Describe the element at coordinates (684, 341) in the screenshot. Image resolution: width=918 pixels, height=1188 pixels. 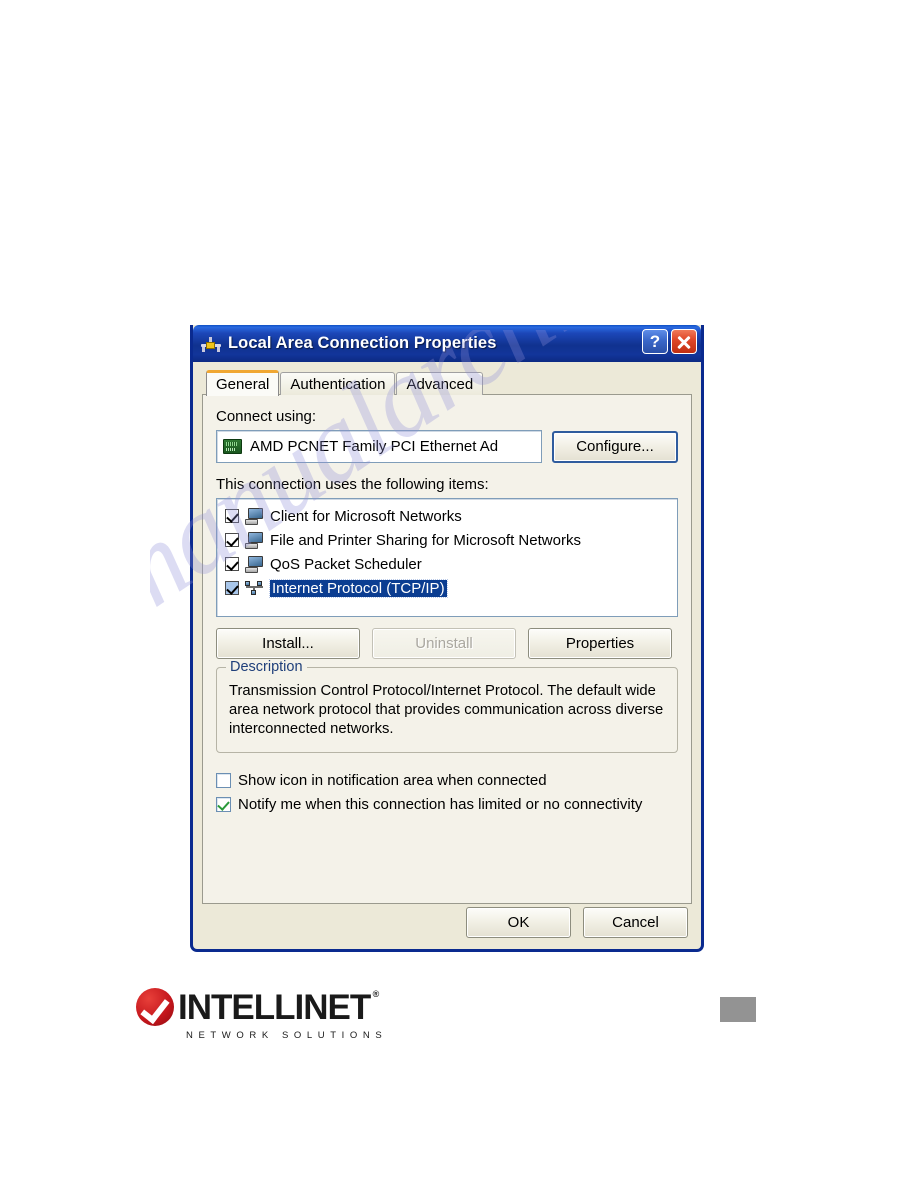
I see `close-icon` at that location.